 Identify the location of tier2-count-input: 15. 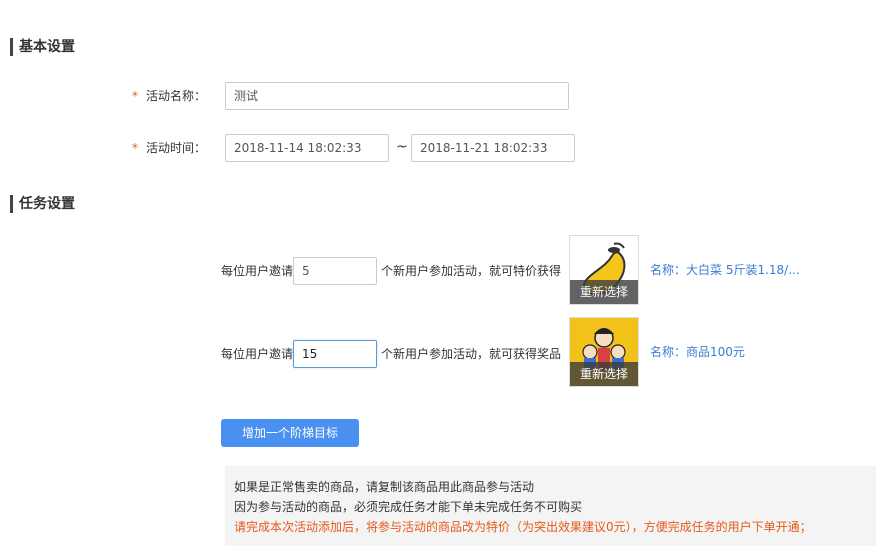
(335, 354).